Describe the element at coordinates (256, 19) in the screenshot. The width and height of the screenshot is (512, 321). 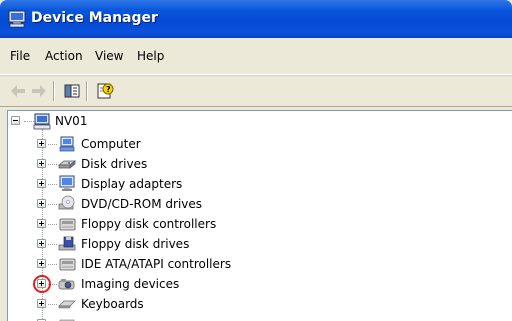
I see `title-bar: Device Manager` at that location.